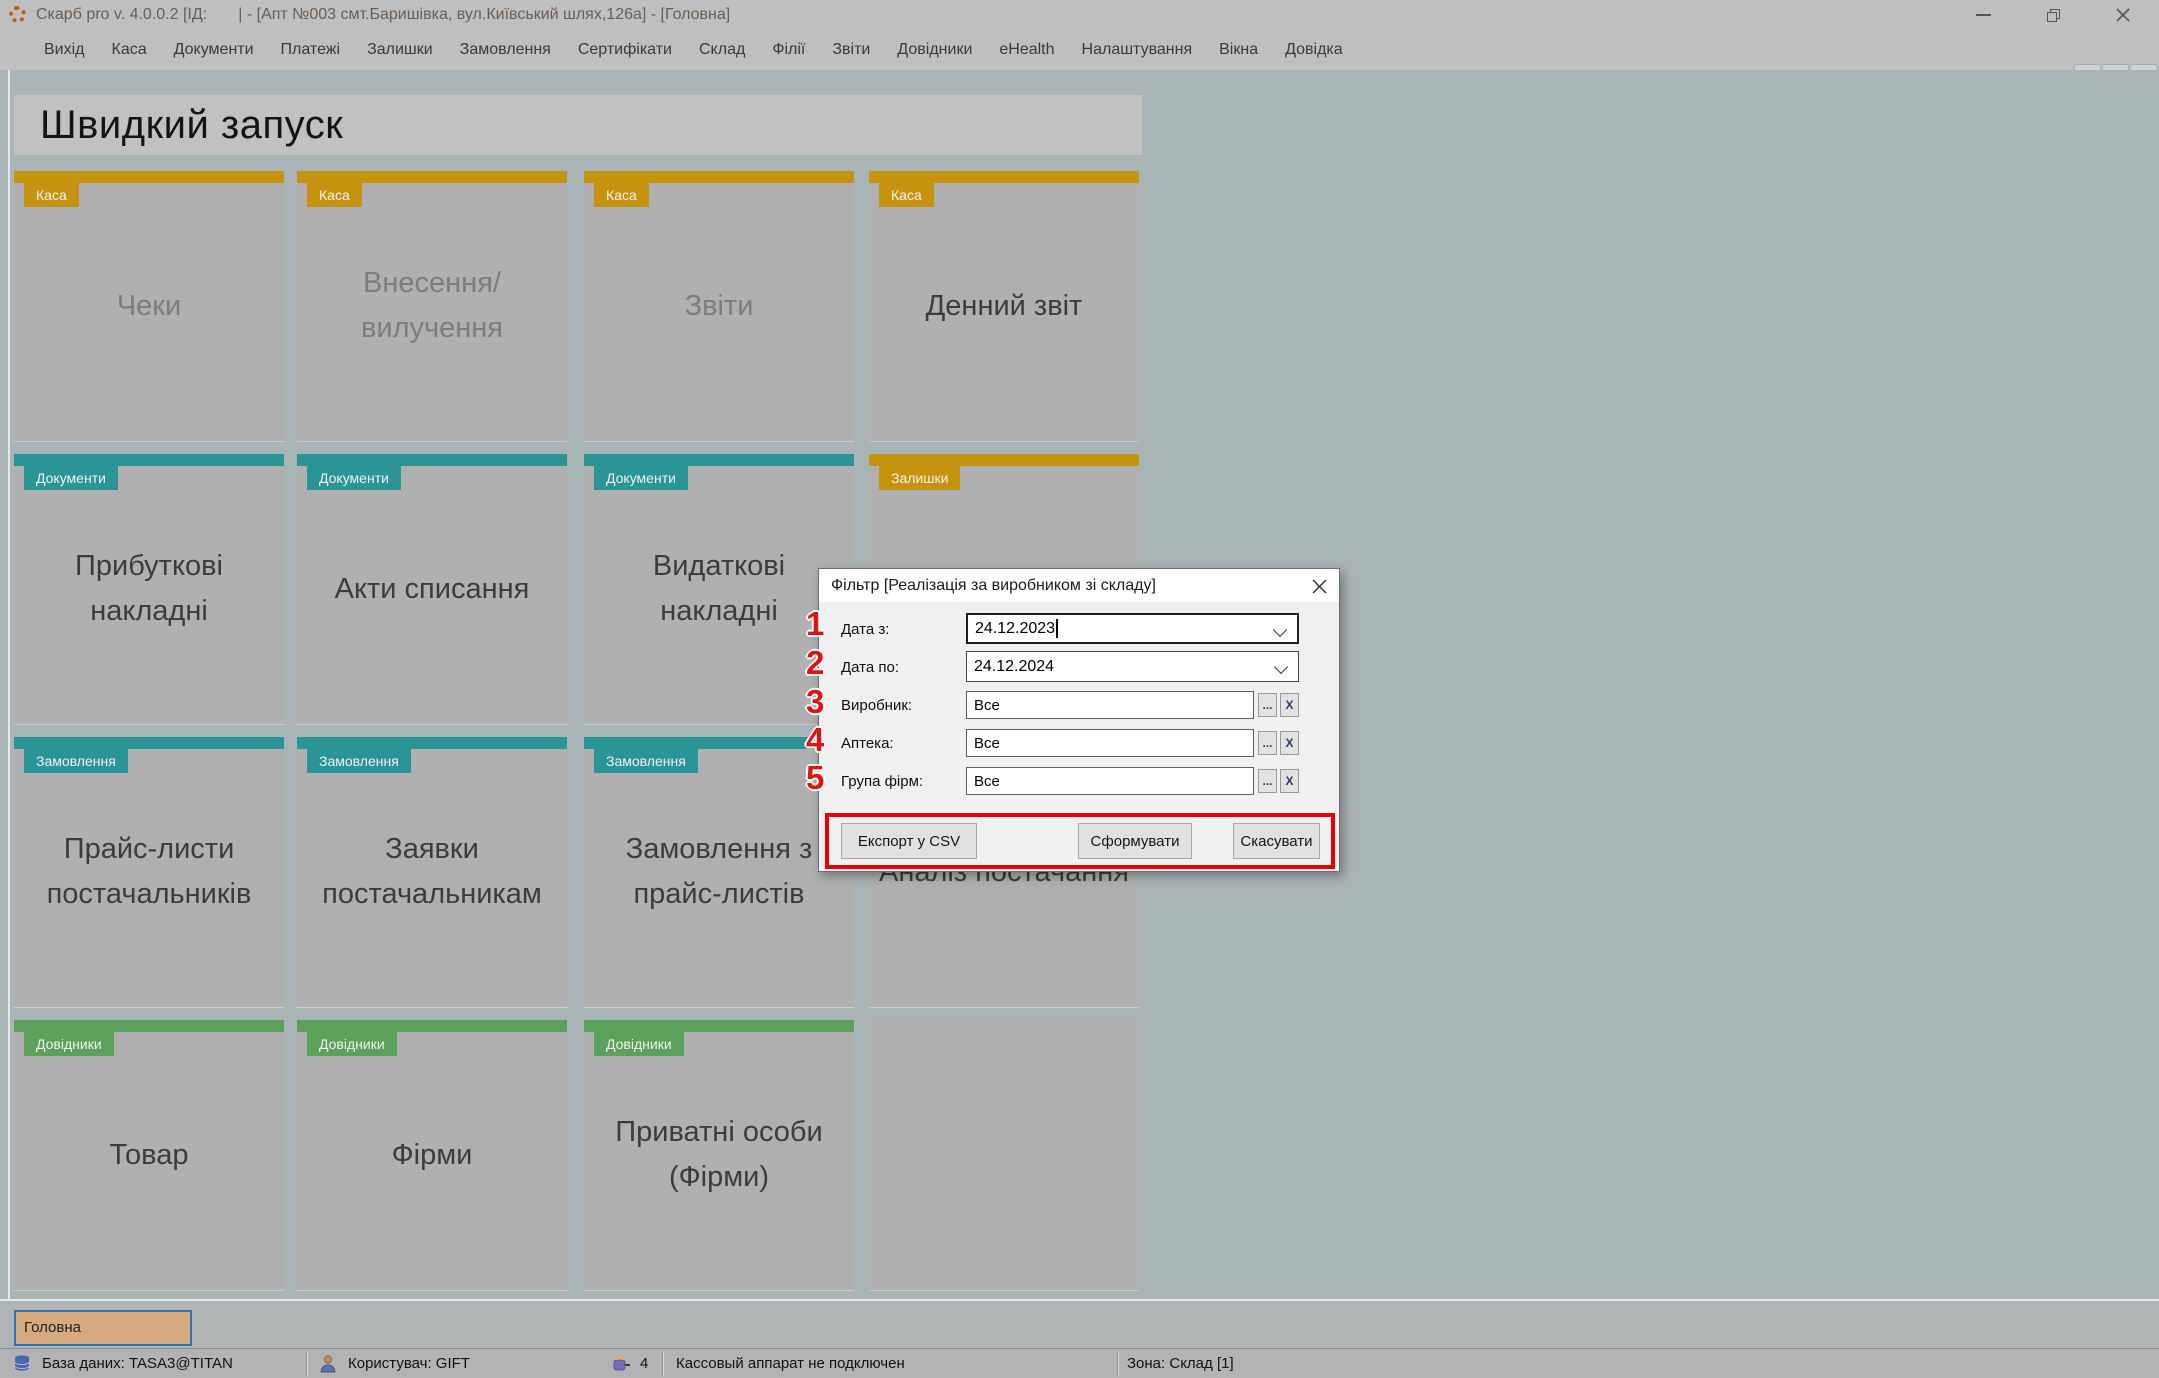  Describe the element at coordinates (103, 1328) in the screenshot. I see `tab-holovna: Головна` at that location.